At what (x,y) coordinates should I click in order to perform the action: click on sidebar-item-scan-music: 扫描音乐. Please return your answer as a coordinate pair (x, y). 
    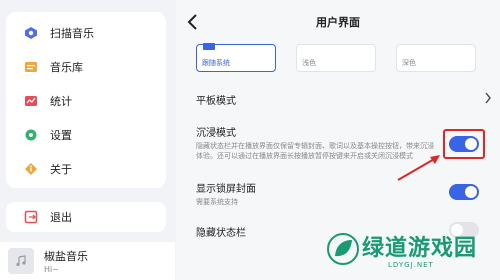
    Looking at the image, I should click on (86, 33).